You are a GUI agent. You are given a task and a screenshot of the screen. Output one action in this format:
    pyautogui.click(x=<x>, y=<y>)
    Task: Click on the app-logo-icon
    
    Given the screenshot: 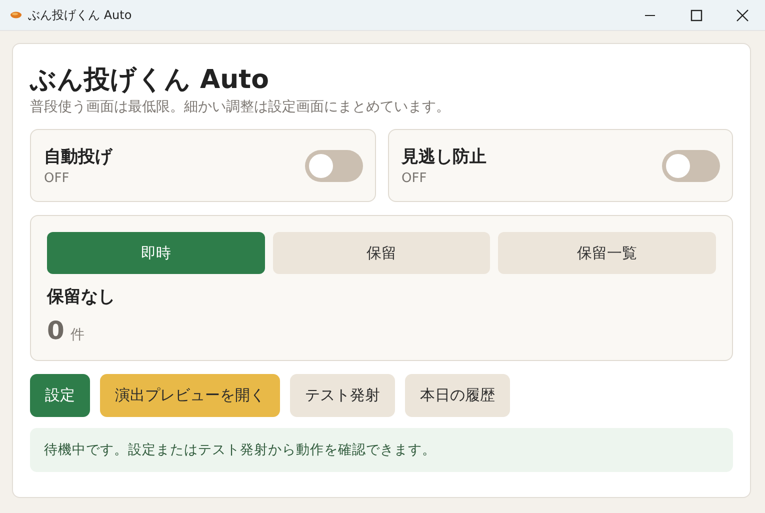 What is the action you would take?
    pyautogui.click(x=16, y=15)
    